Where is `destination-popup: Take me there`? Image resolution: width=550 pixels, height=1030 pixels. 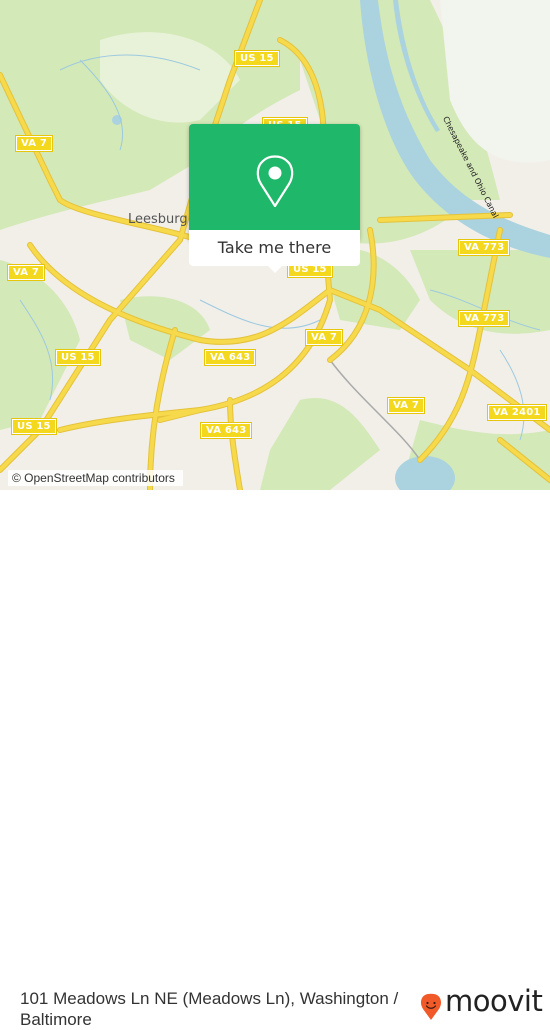 destination-popup: Take me there is located at coordinates (274, 198).